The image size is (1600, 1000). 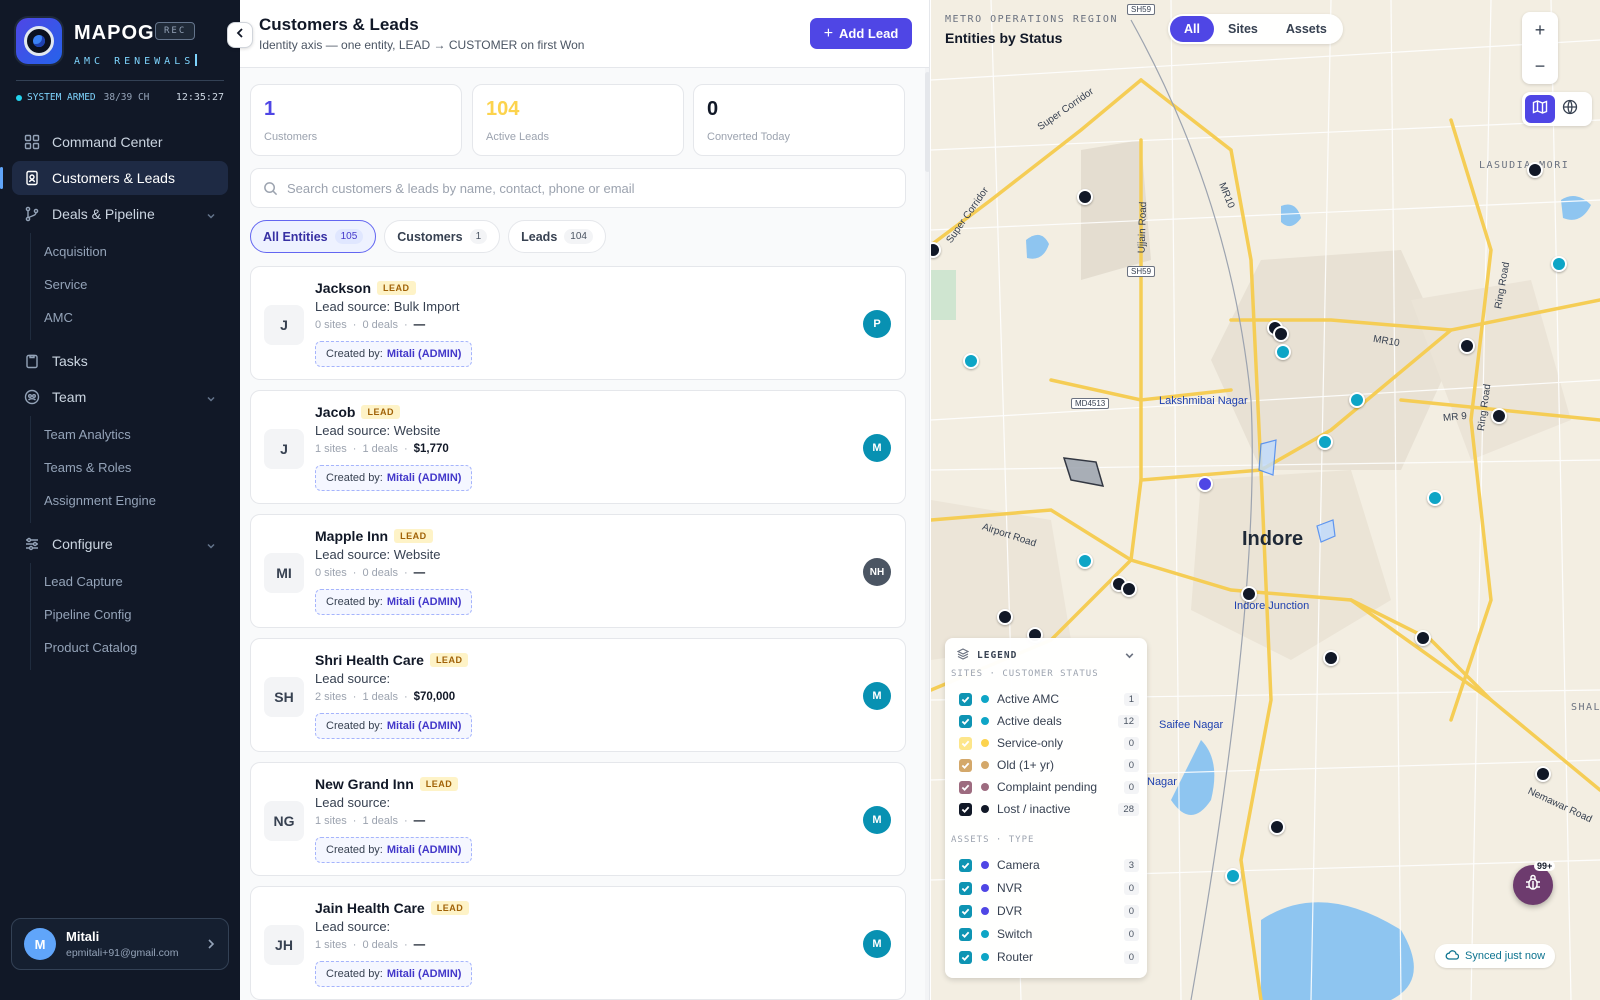 I want to click on list-scrollbar-thumb, so click(x=927, y=122).